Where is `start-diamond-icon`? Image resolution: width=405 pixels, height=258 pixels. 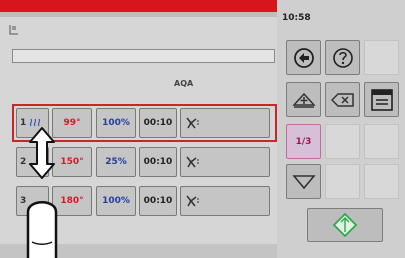
start-diamond-icon is located at coordinates (345, 225).